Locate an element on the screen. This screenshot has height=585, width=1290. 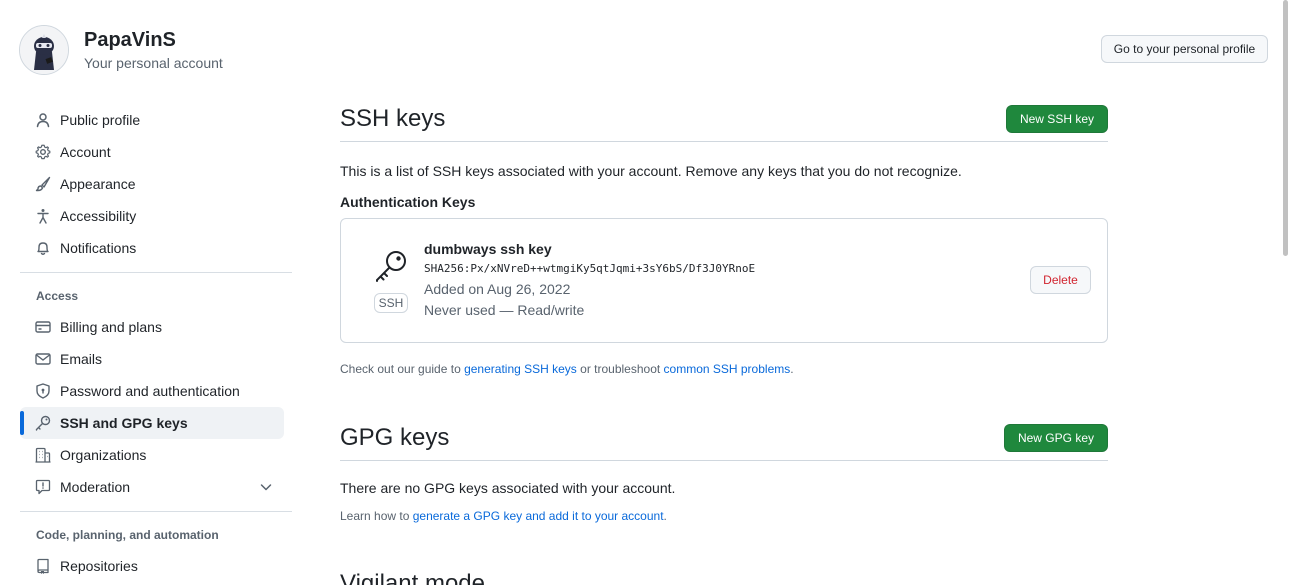
avatar-image-icon is located at coordinates (44, 50).